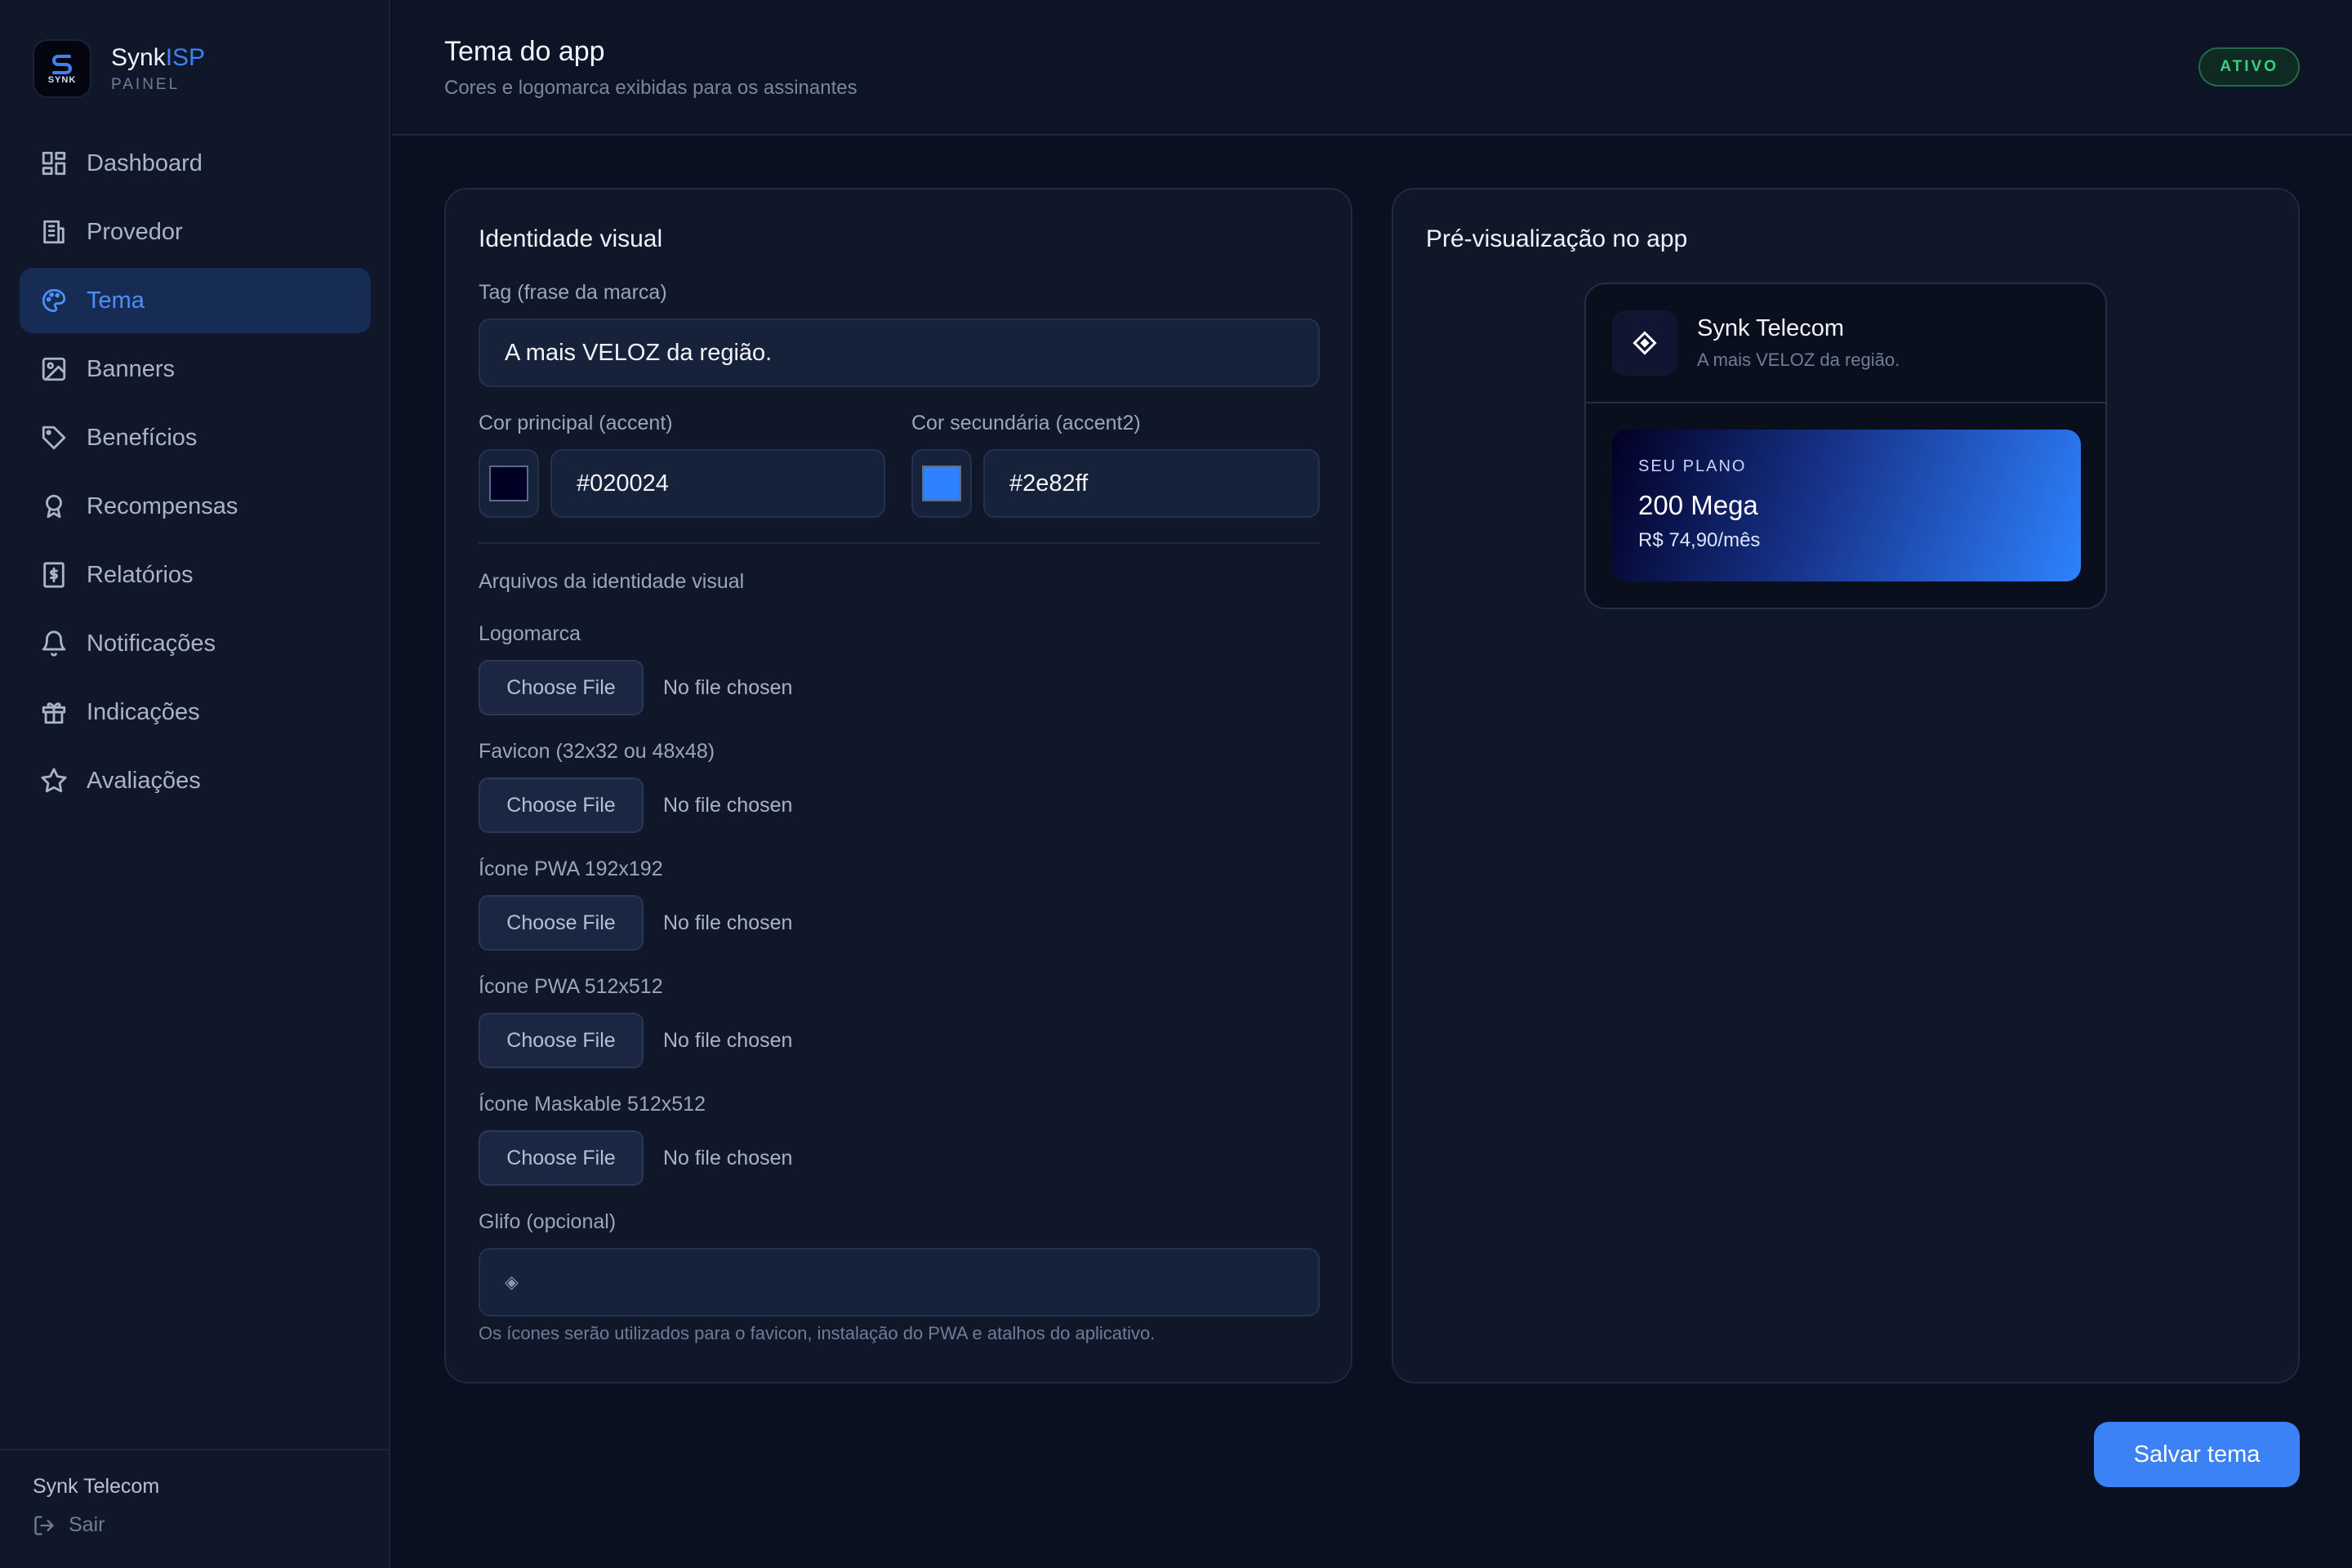 This screenshot has width=2352, height=1568. I want to click on plan-label: SEU PLANO, so click(1692, 466).